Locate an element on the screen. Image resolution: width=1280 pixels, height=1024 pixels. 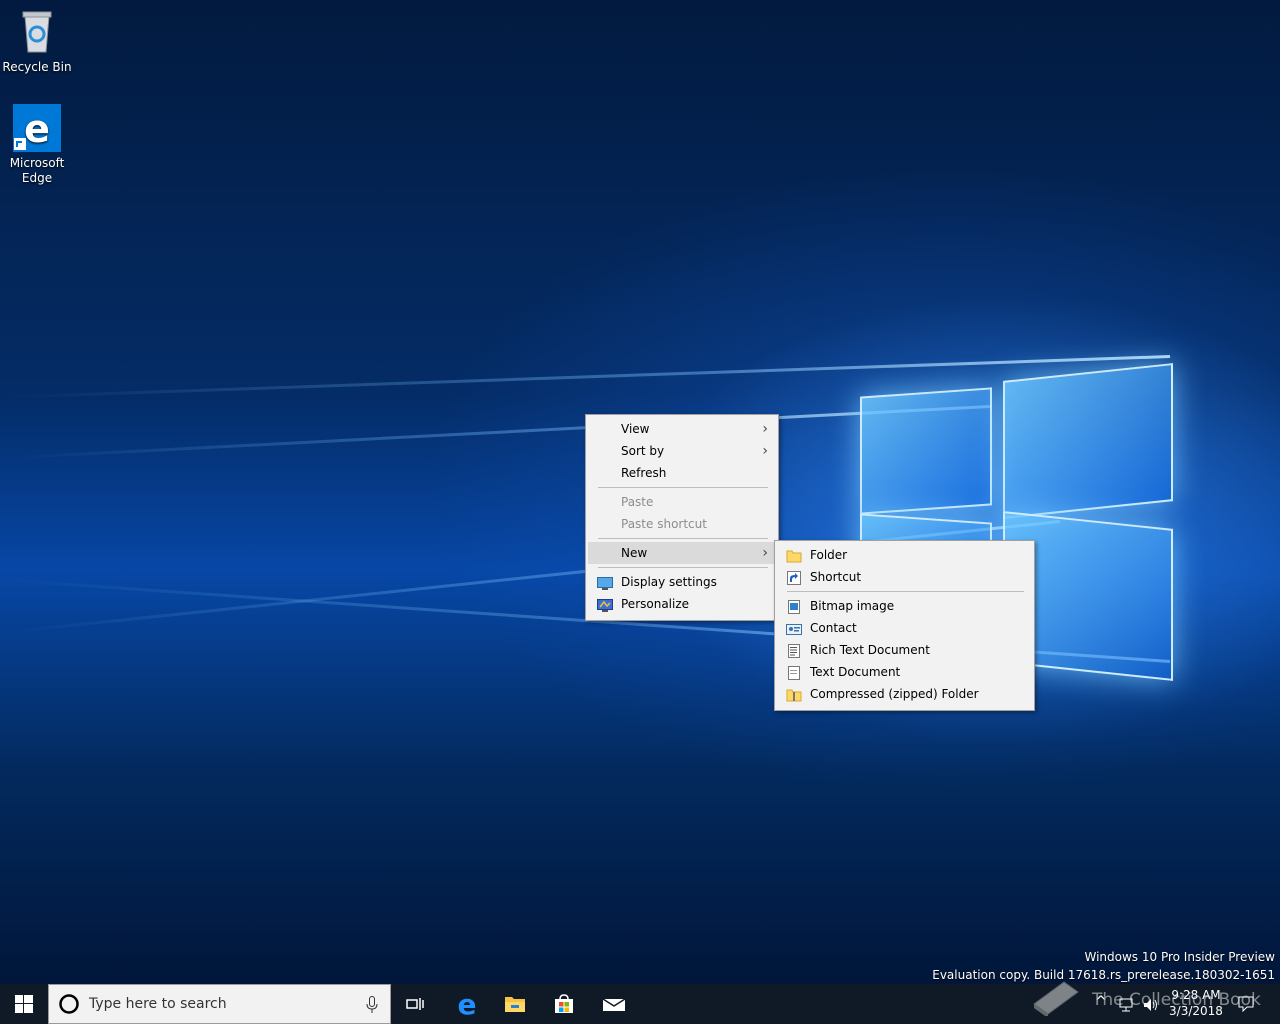
build-watermark-edition: Windows 10 Pro Insider Preview is located at coordinates (1179, 957).